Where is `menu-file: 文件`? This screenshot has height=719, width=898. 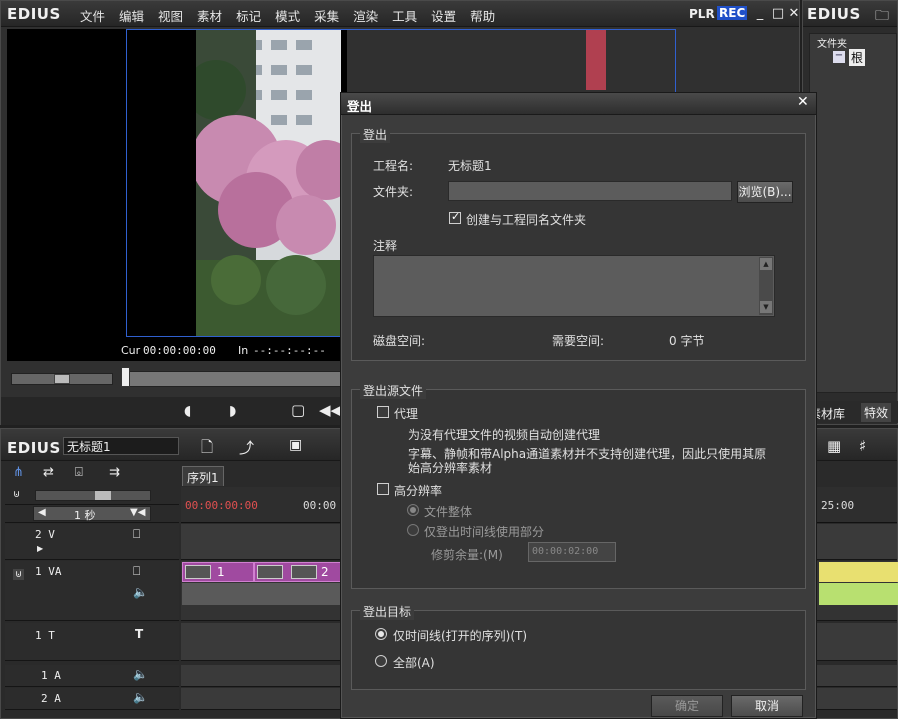
menu-file: 文件 is located at coordinates (92, 15).